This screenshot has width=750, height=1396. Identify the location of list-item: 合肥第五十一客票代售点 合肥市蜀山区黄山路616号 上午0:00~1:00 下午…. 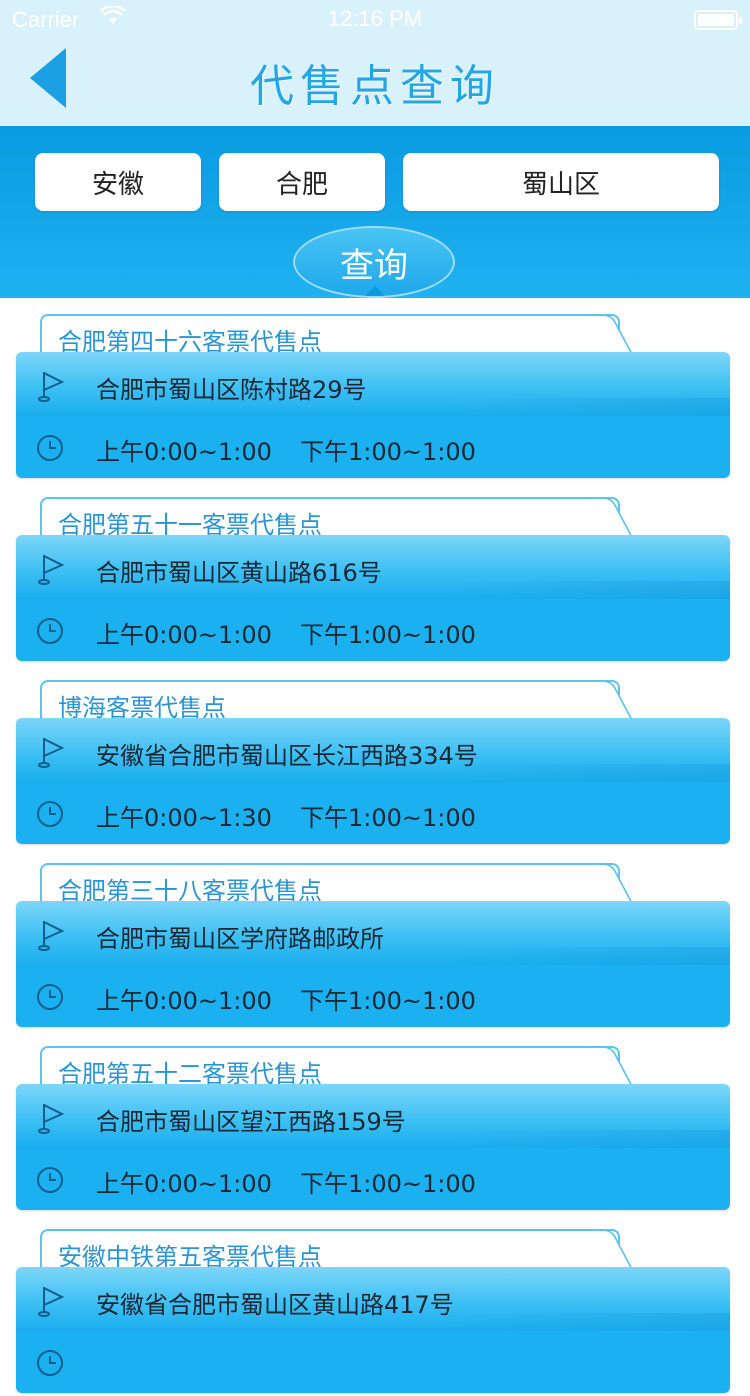
(375, 572).